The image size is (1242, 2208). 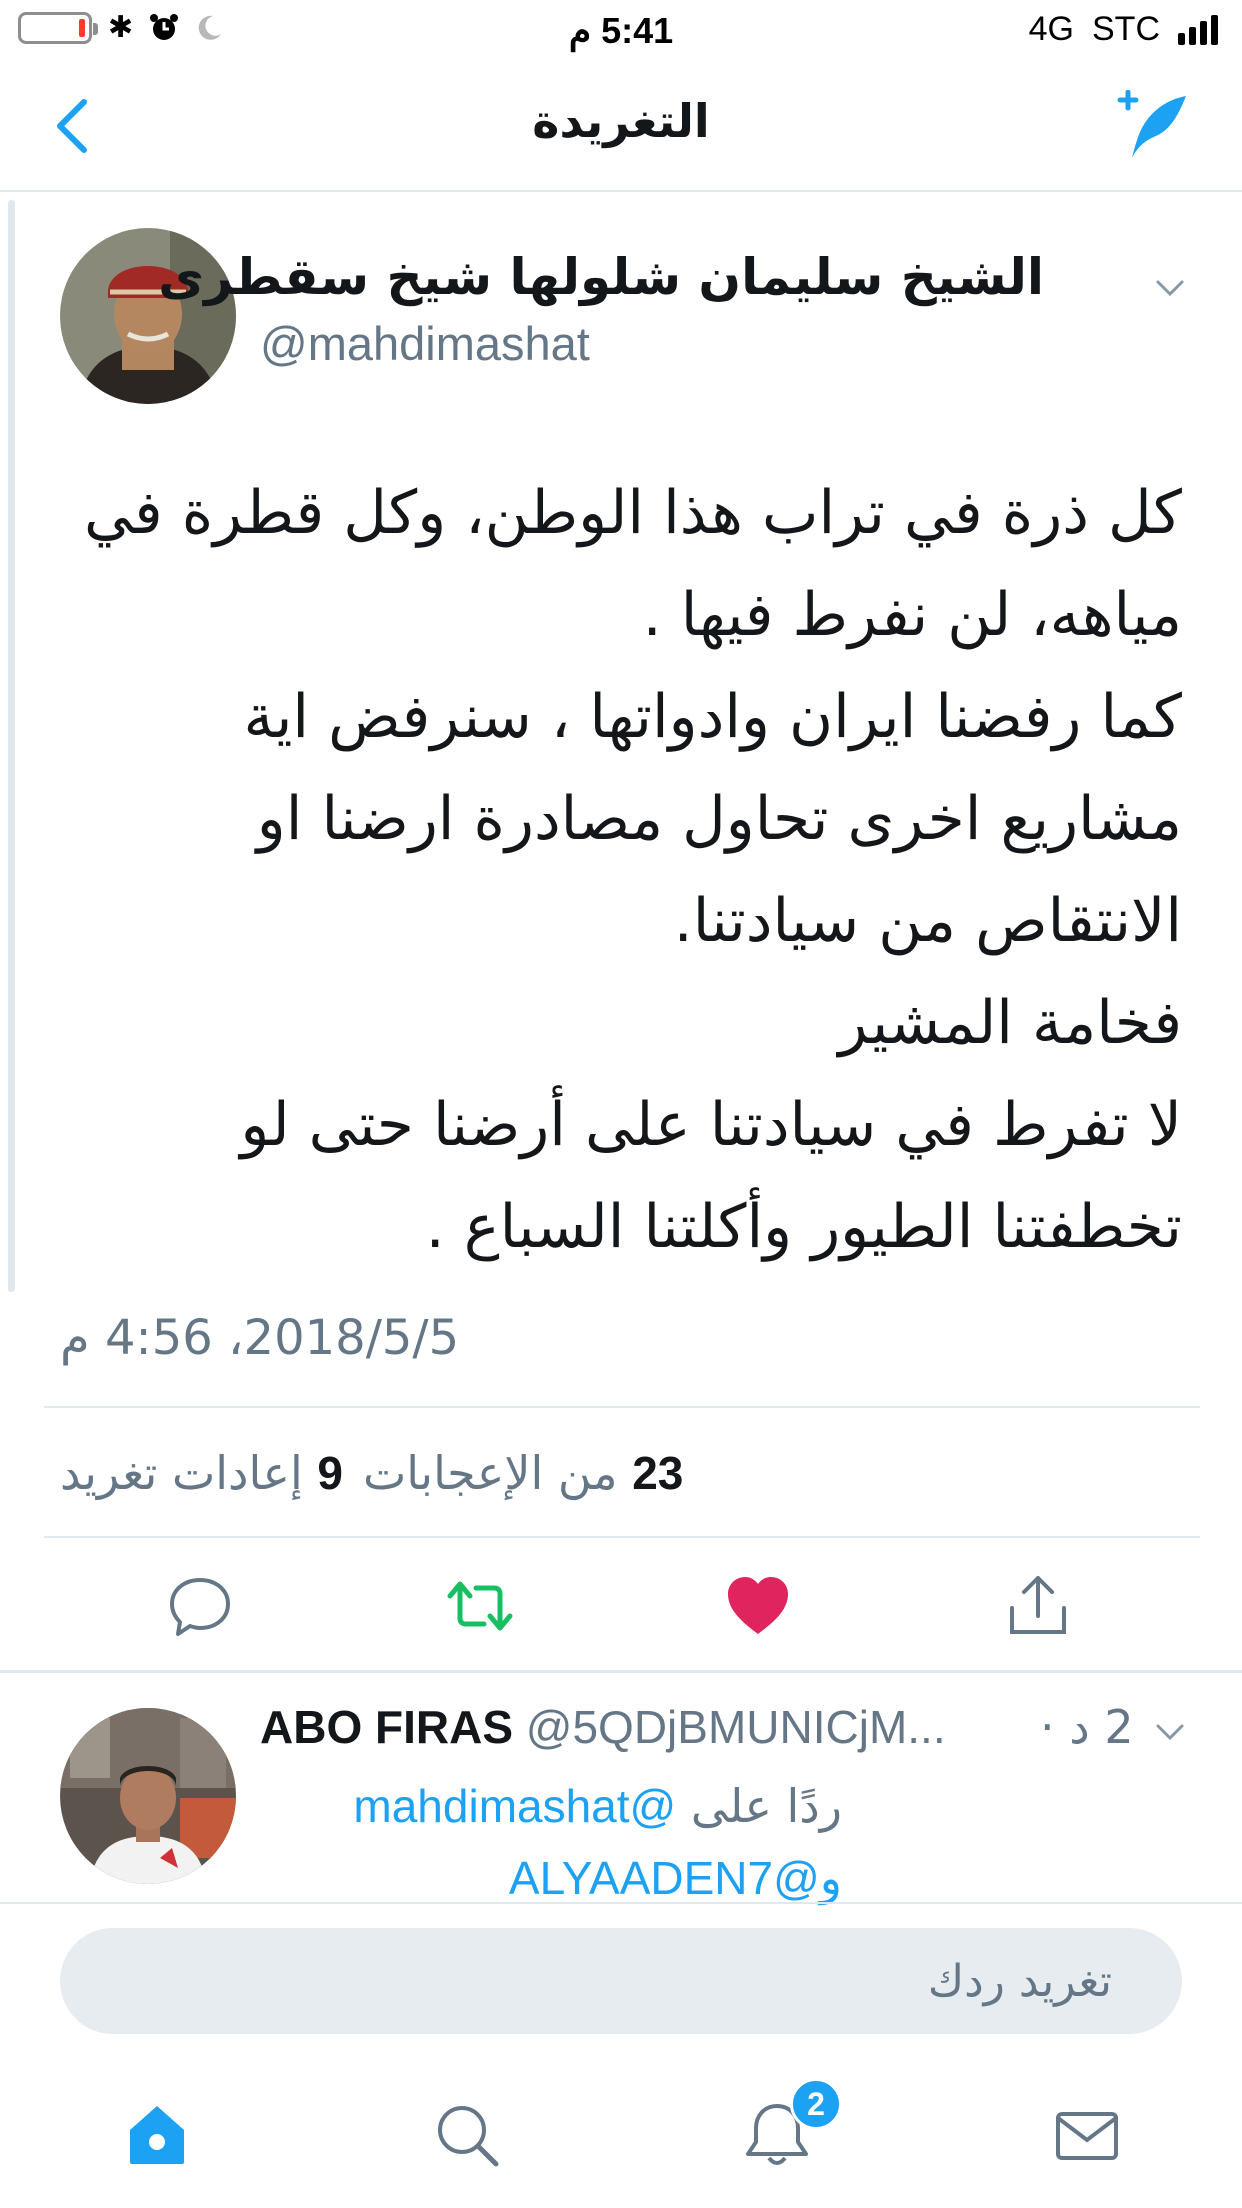 What do you see at coordinates (514, 1806) in the screenshot?
I see `mention-link: @mahdimashat` at bounding box center [514, 1806].